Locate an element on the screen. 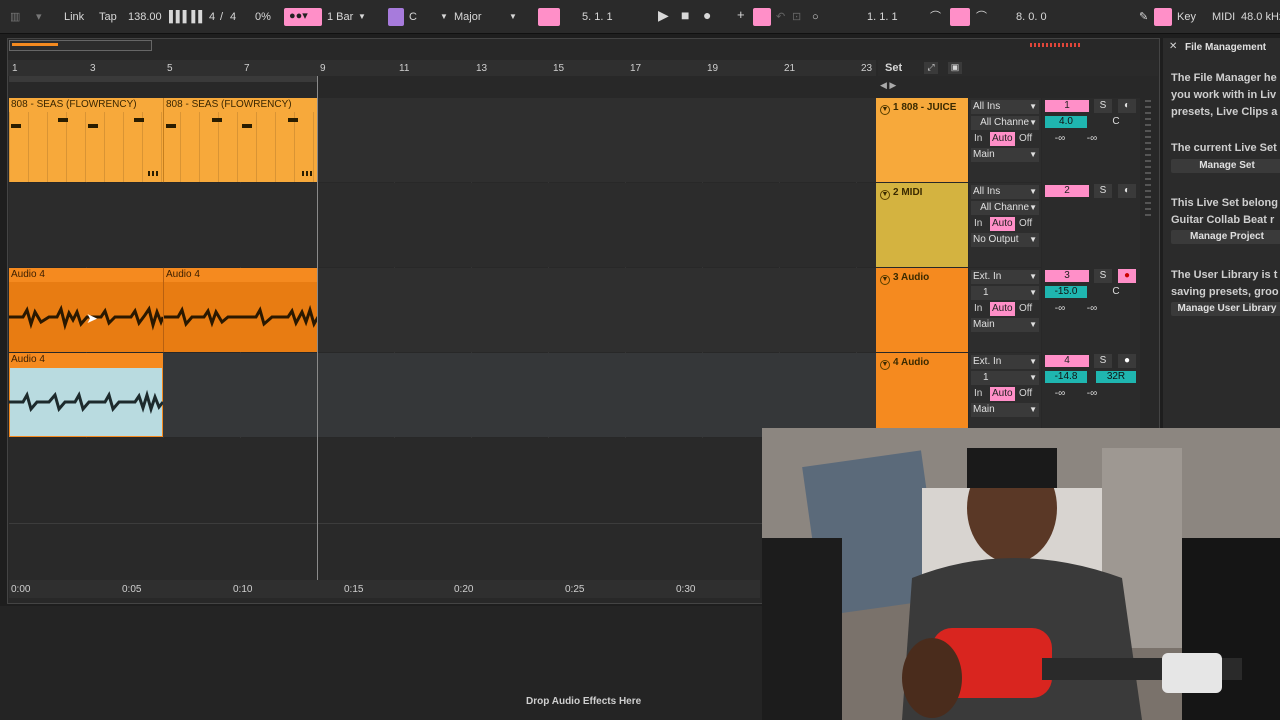 This screenshot has width=1280, height=720. time-signature-num: 4 is located at coordinates (212, 17).